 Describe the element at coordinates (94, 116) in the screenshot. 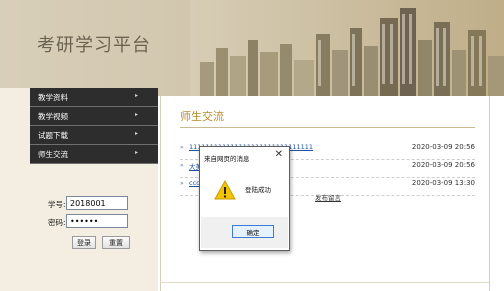

I see `menu-item-teaching-videos: 教学视频 ▸` at that location.